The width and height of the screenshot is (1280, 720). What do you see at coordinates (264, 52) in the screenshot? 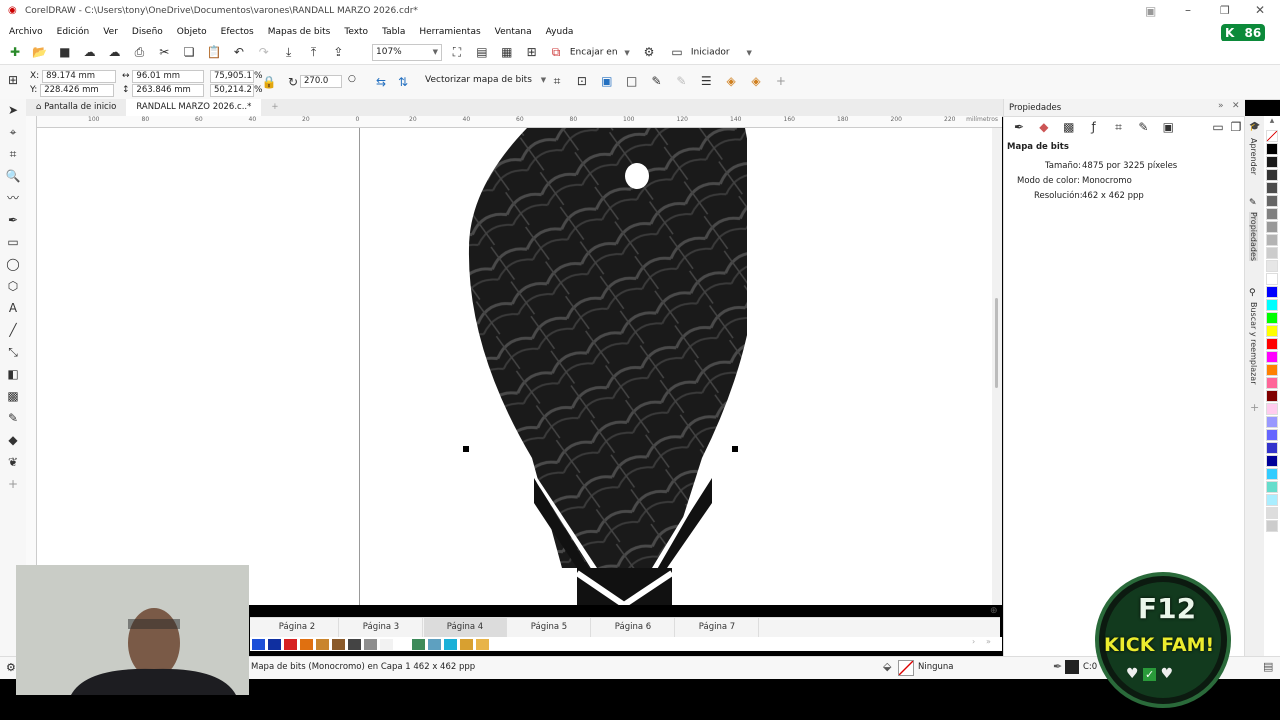
I see `redo-icon: ↷` at bounding box center [264, 52].